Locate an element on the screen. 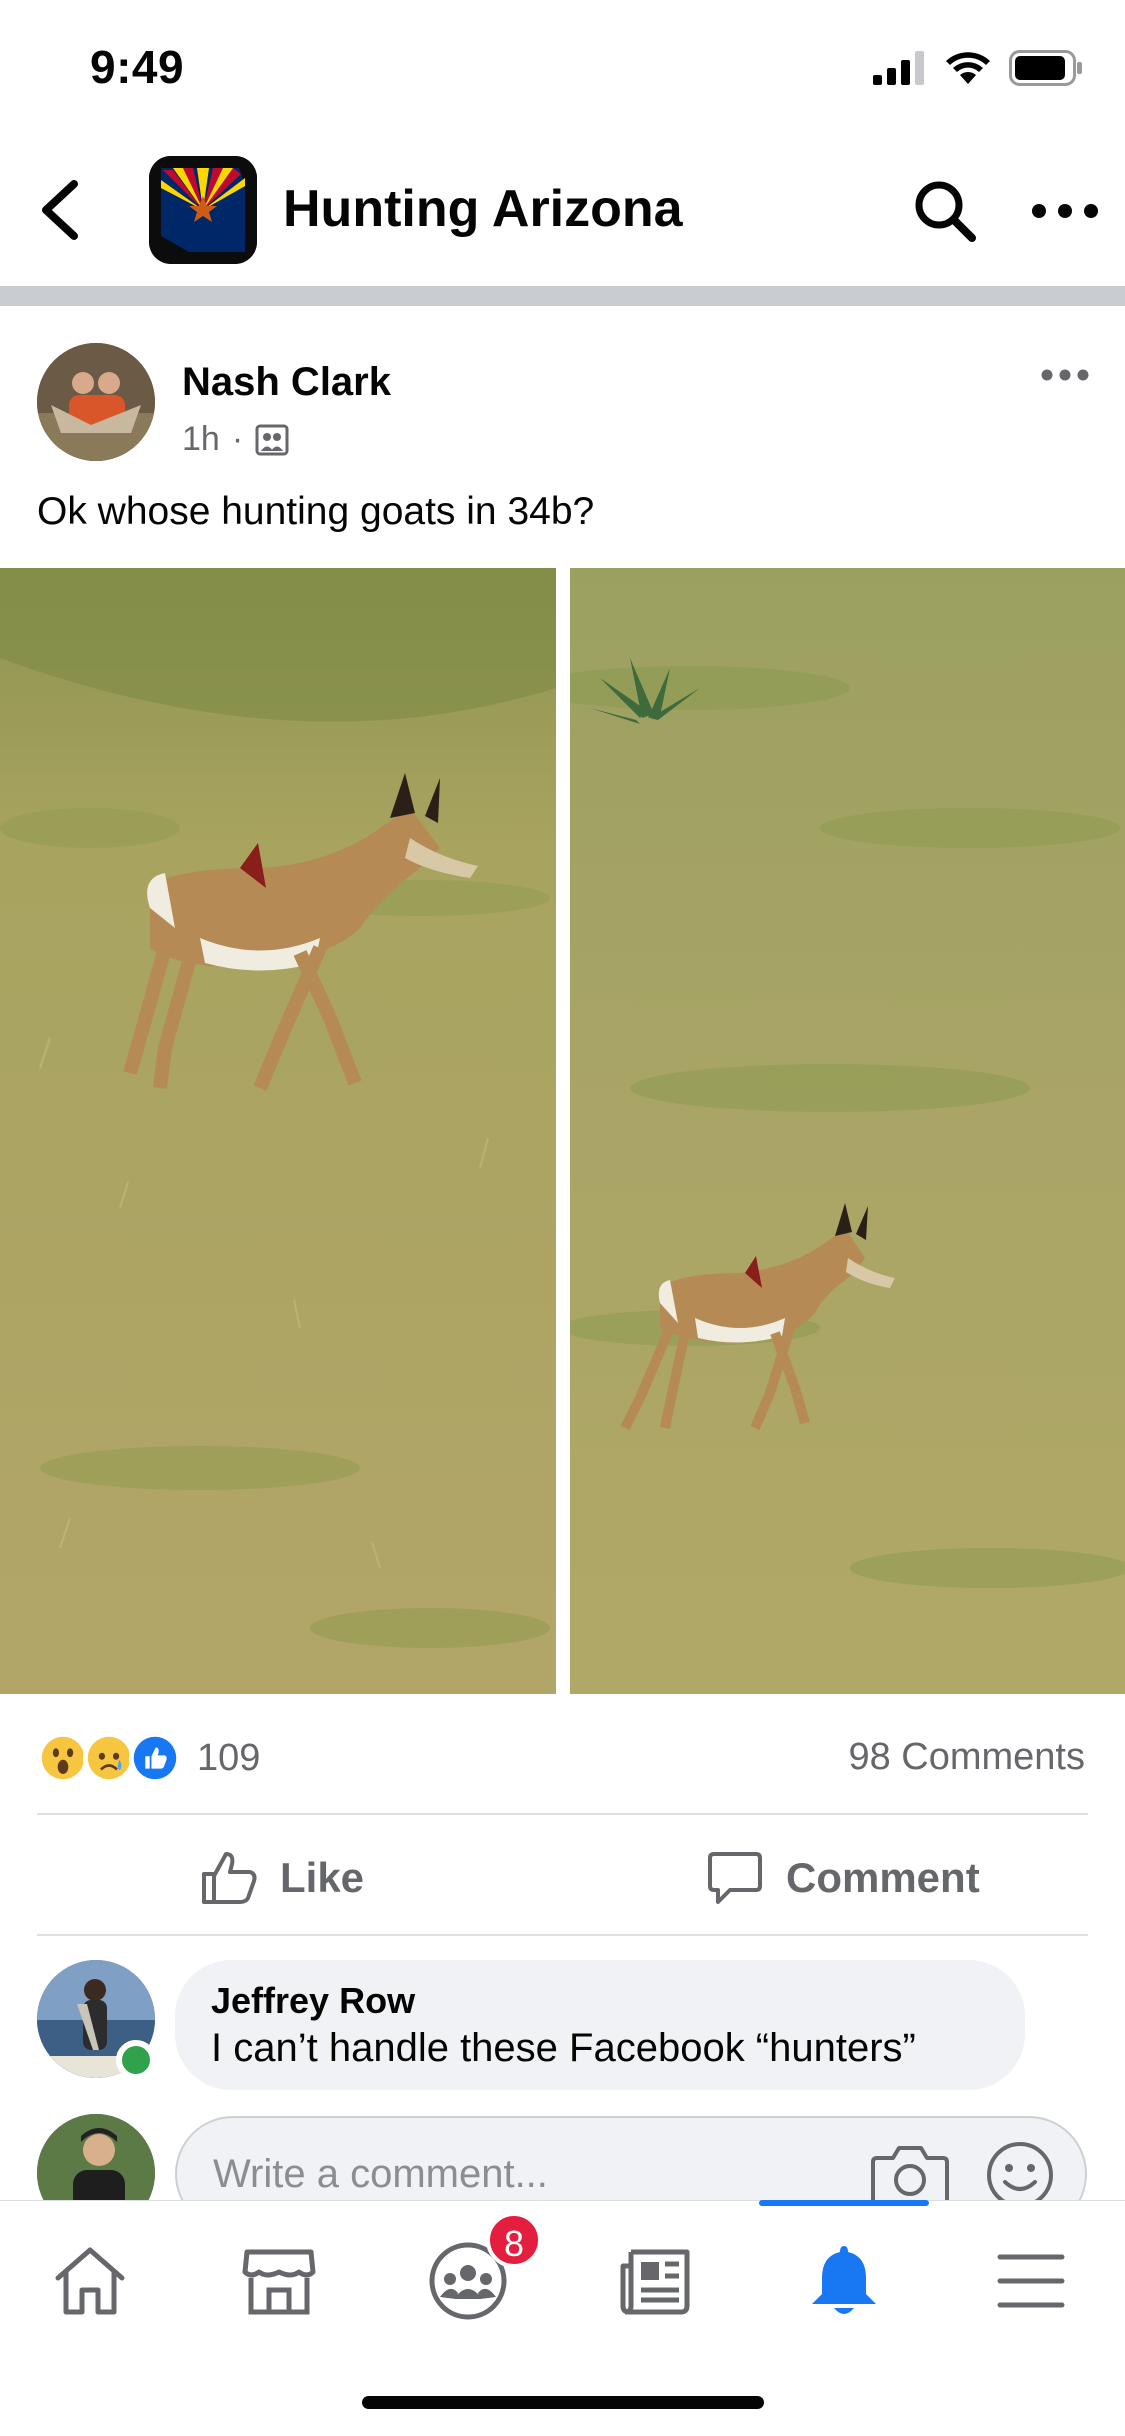  group-header: Hunting Arizona is located at coordinates (562, 209).